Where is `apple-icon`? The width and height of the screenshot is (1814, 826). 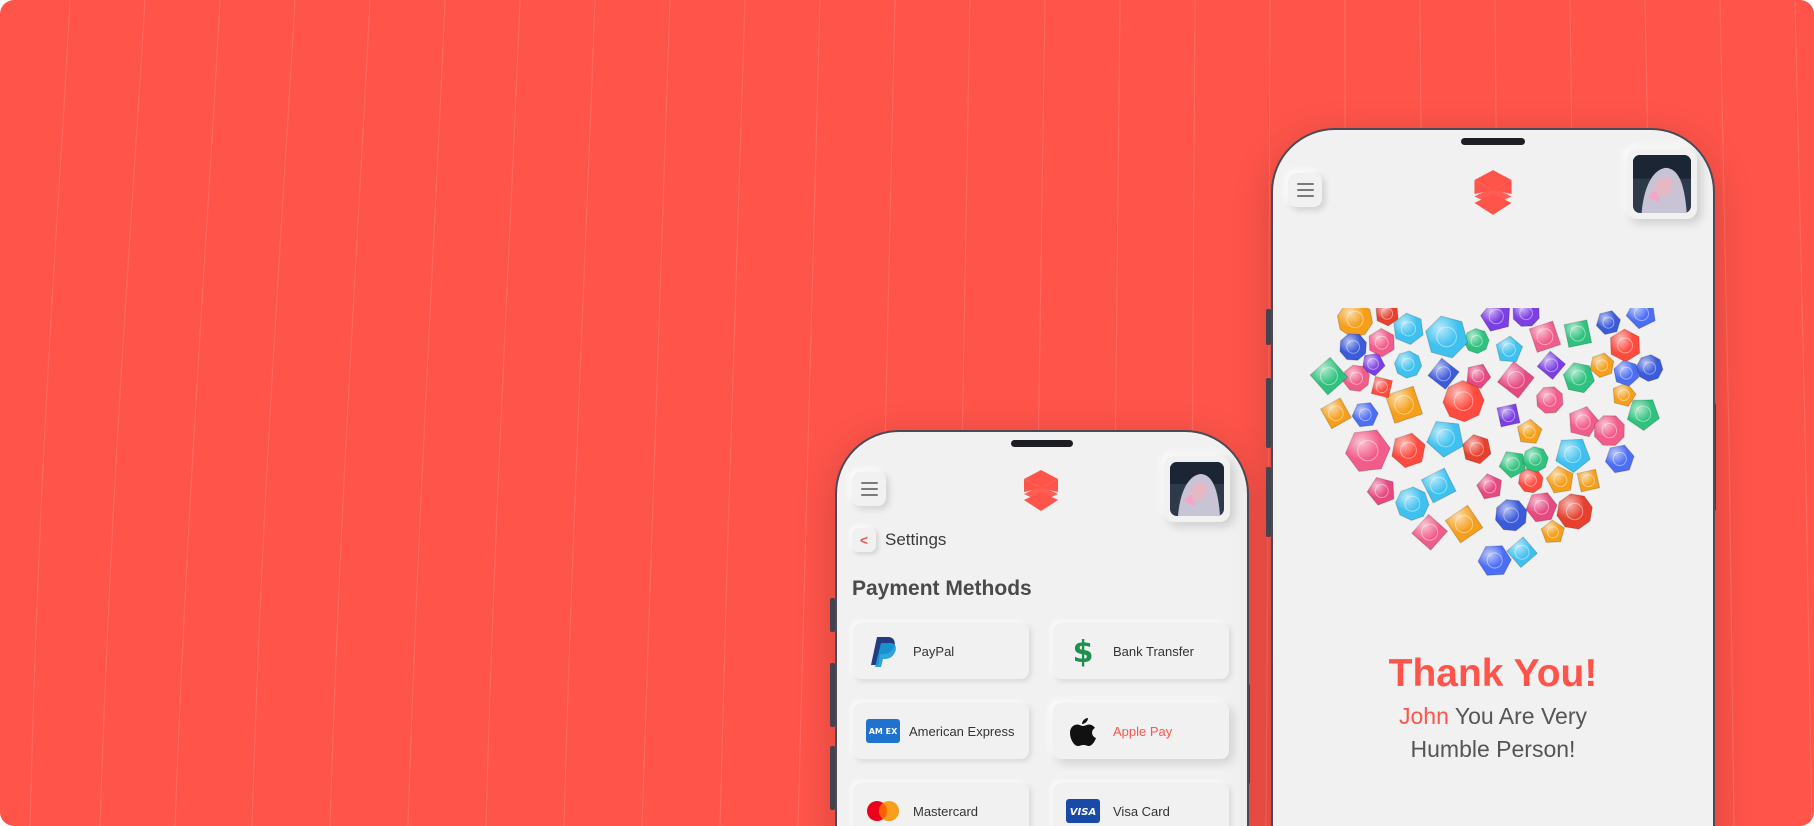
apple-icon is located at coordinates (1083, 731).